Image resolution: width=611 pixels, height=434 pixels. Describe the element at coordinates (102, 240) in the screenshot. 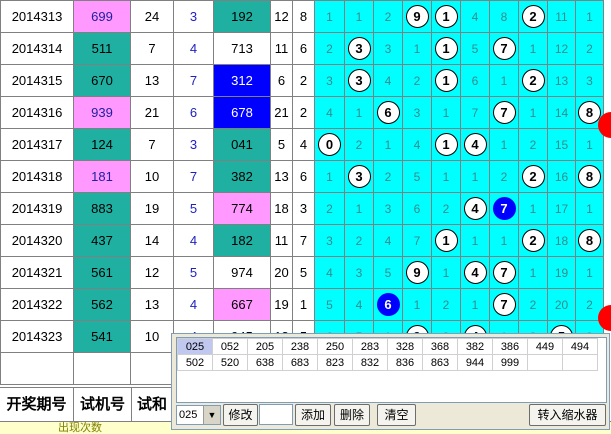

I see `test-number-cell: 437` at that location.